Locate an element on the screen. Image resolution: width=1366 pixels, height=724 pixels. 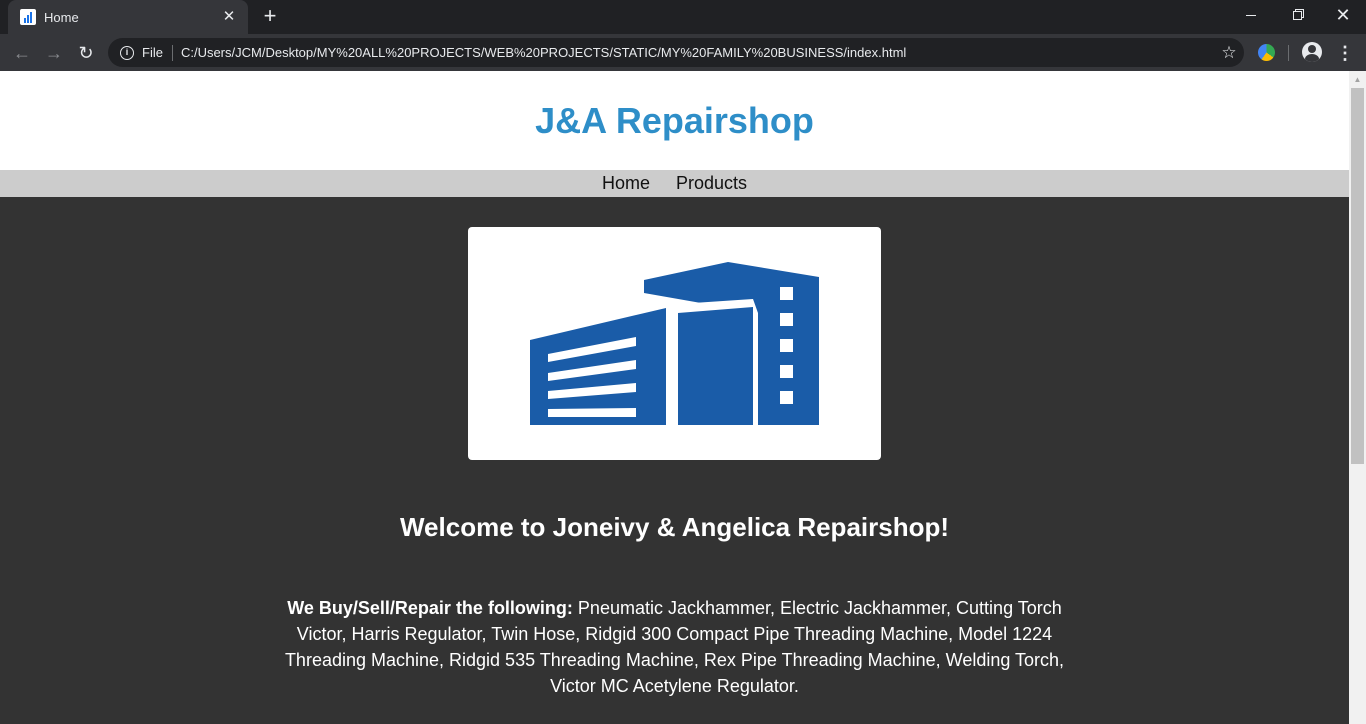
minimize-button is located at coordinates (1251, 15).